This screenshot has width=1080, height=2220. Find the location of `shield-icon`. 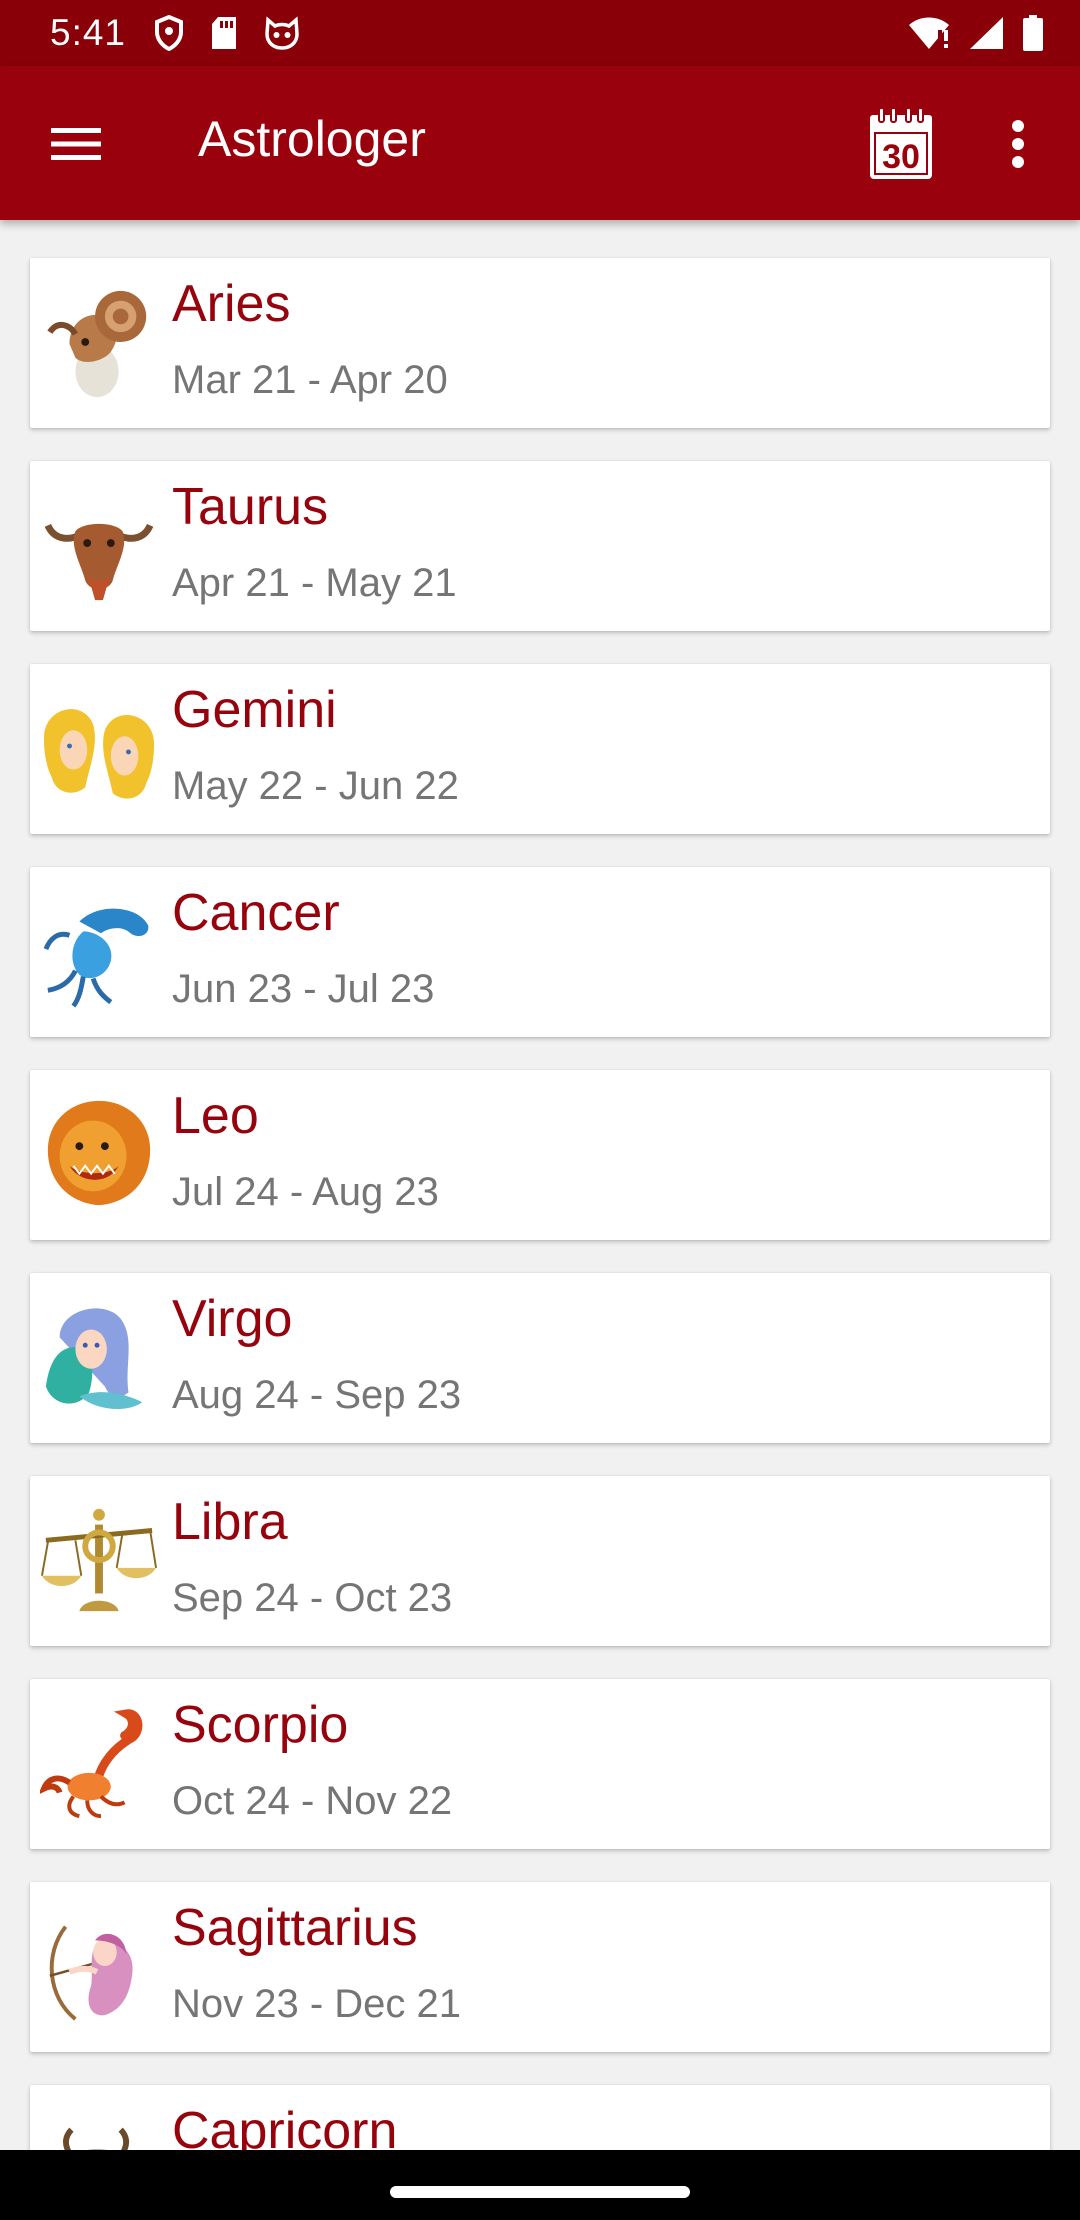

shield-icon is located at coordinates (169, 33).